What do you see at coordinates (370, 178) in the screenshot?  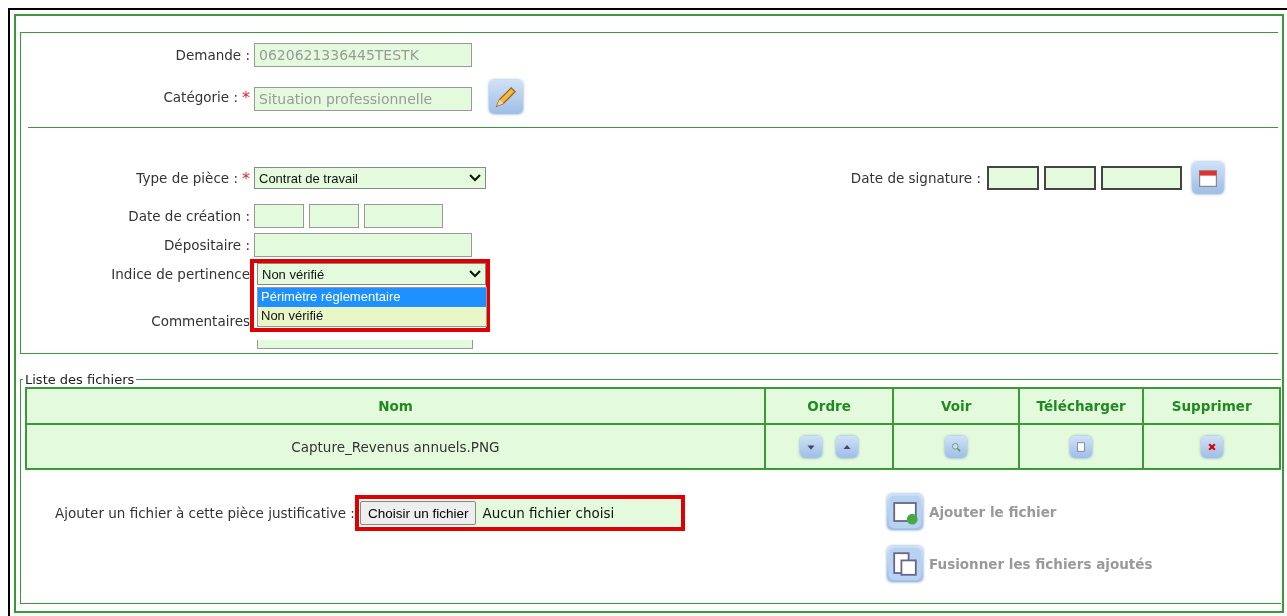 I see `document-type-select: Contrat de travail` at bounding box center [370, 178].